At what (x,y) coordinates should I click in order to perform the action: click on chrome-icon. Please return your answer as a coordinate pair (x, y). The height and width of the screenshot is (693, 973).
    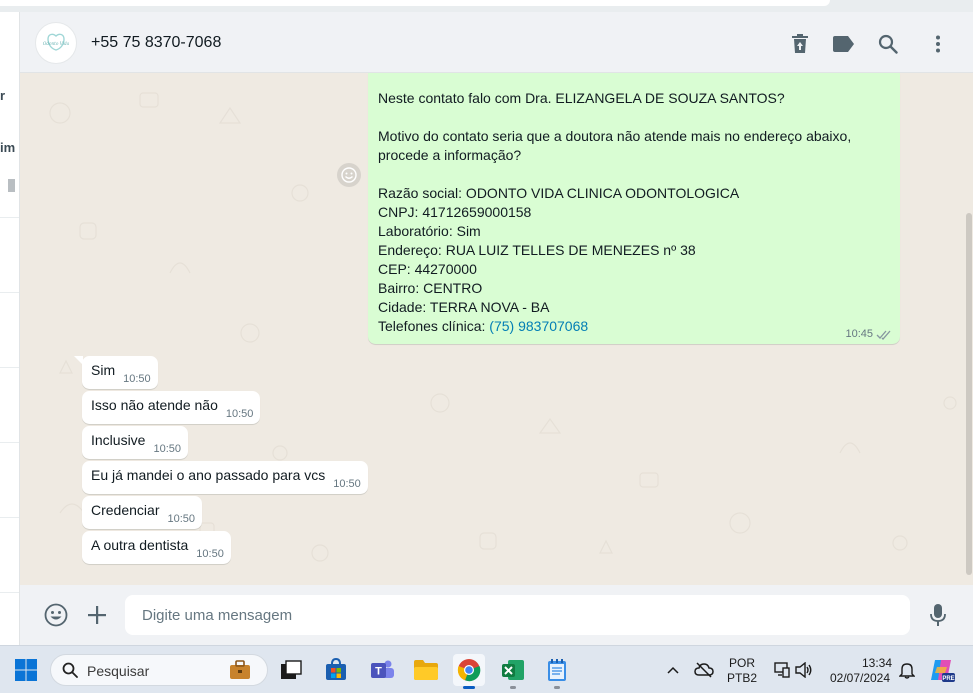
    Looking at the image, I should click on (469, 670).